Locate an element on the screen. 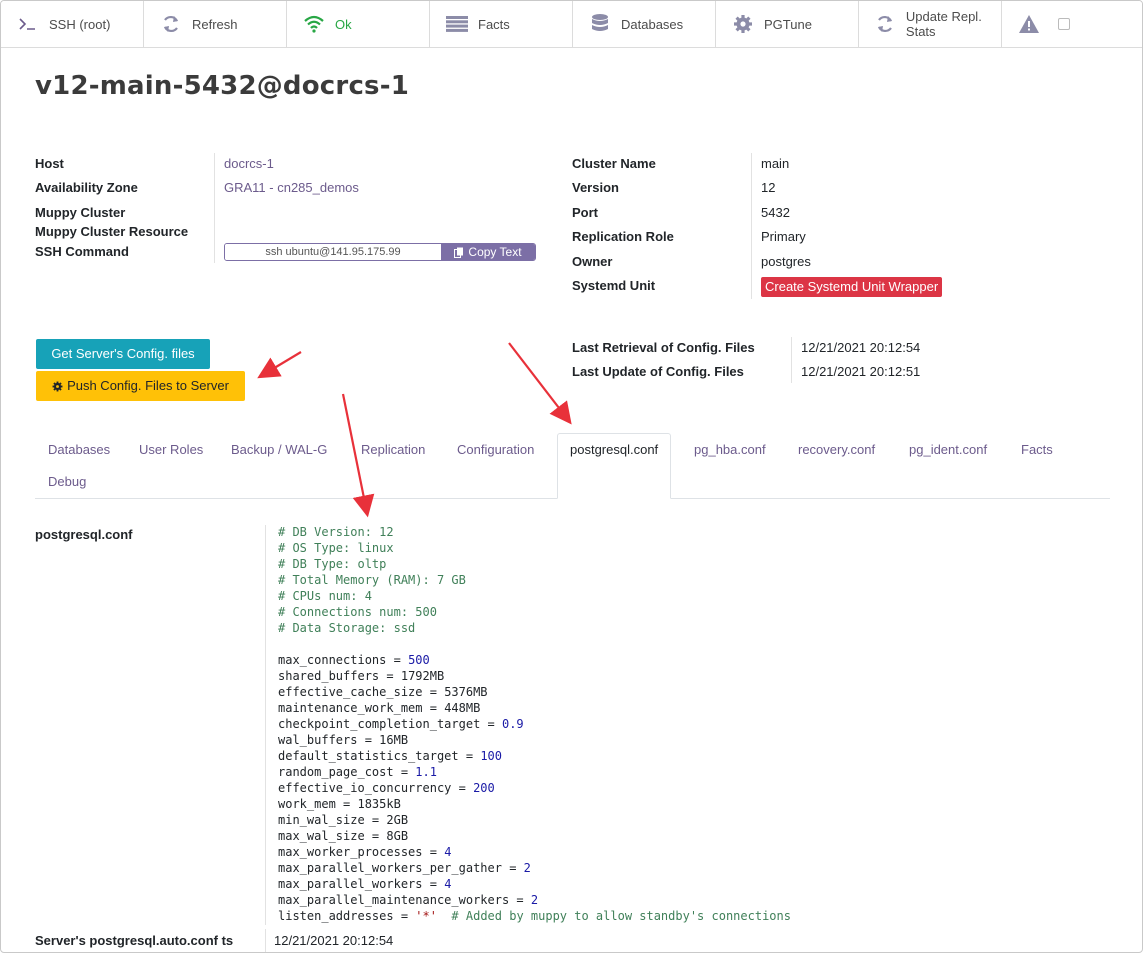 This screenshot has width=1143, height=953. create-systemd-unit-wrapper-button: Create Systemd Unit Wrapper is located at coordinates (852, 287).